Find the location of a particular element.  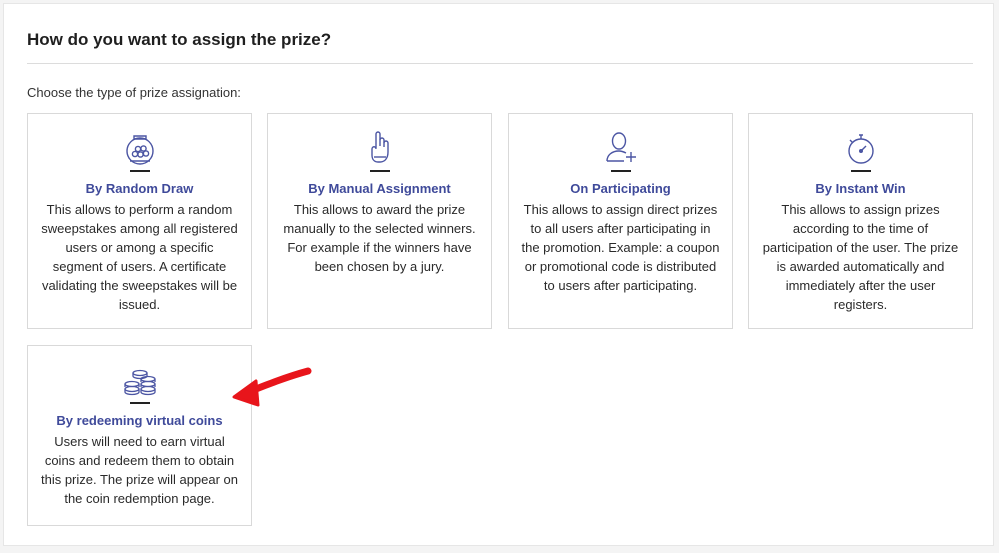

coins-stack-icon is located at coordinates (139, 382).